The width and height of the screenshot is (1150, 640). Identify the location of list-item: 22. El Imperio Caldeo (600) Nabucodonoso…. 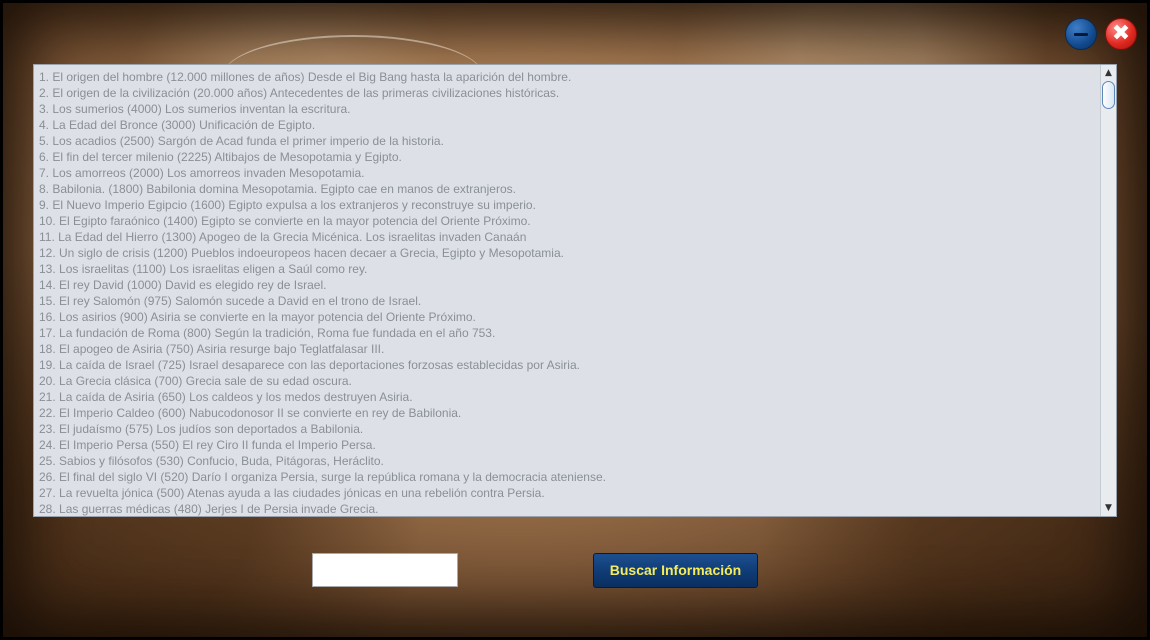
(569, 413).